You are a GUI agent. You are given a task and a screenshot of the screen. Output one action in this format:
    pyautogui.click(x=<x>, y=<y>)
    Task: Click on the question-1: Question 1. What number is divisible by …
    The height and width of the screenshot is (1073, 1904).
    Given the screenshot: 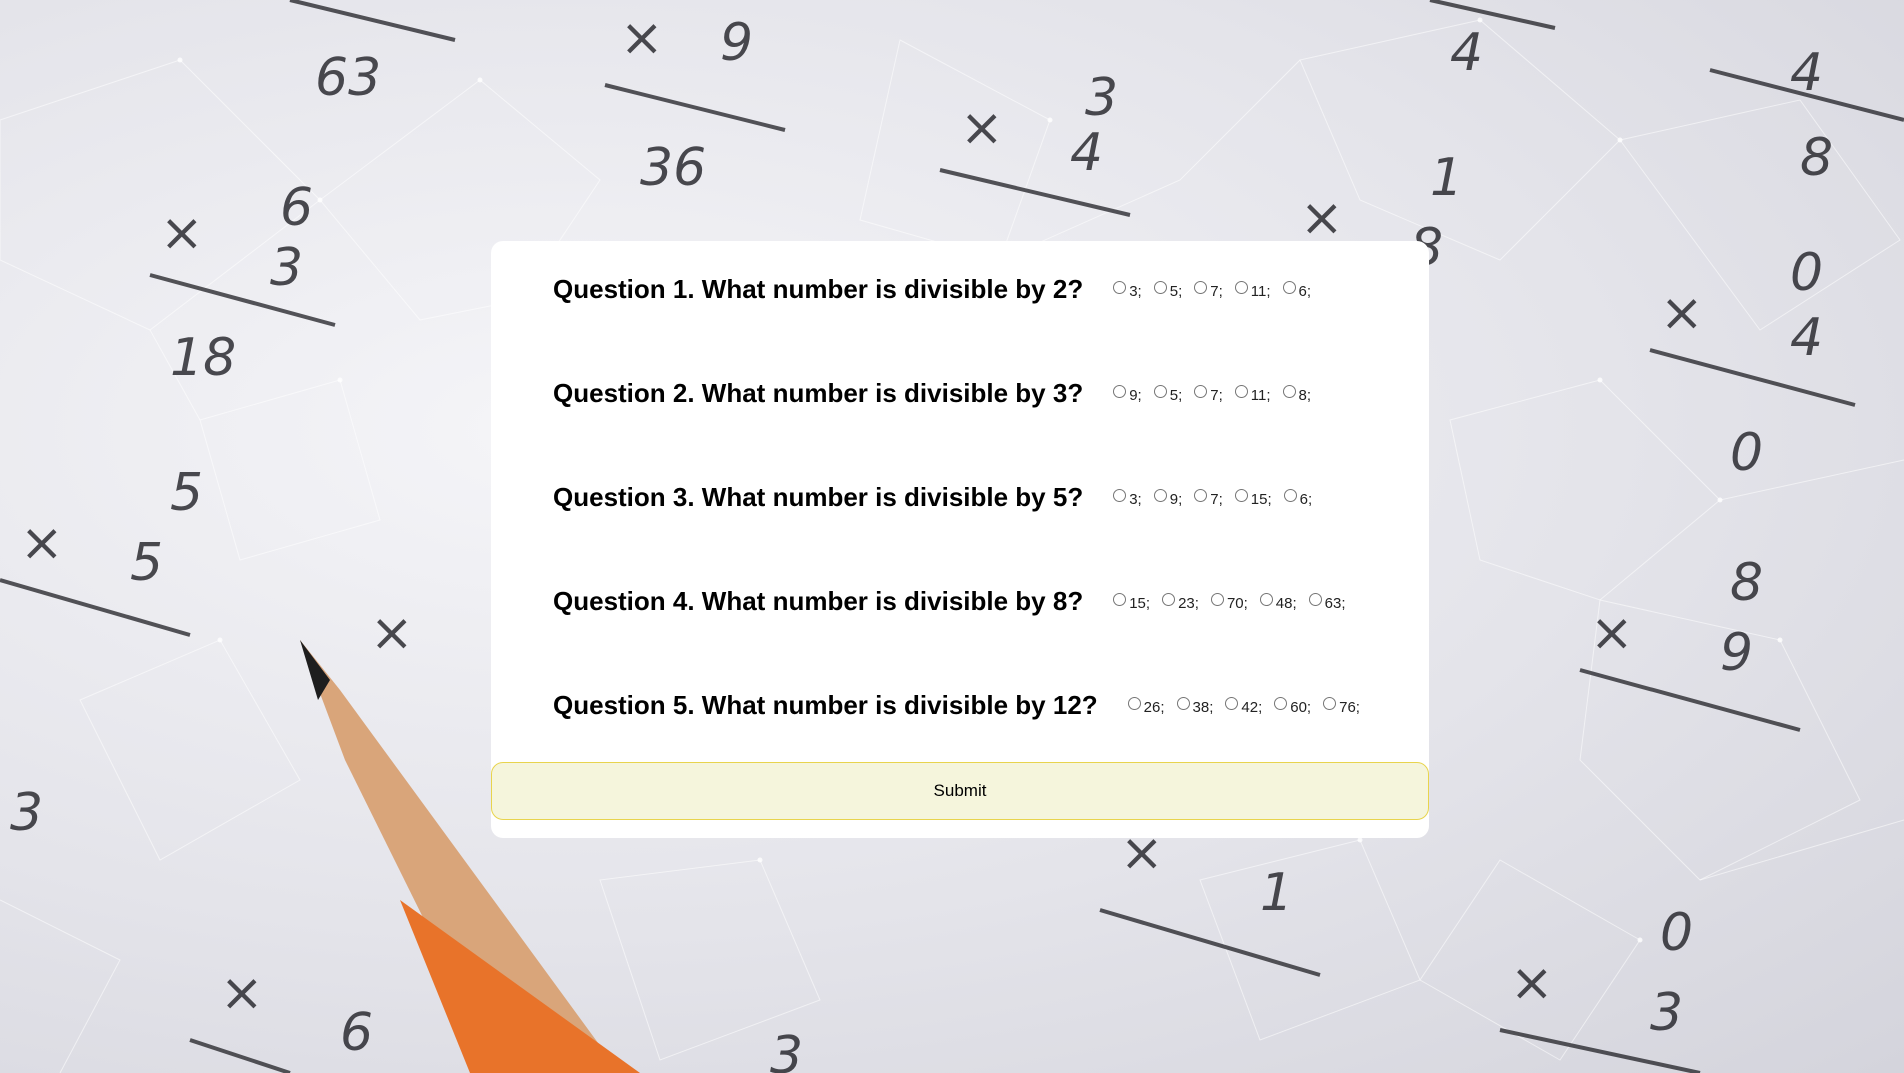 What is the action you would take?
    pyautogui.click(x=938, y=289)
    